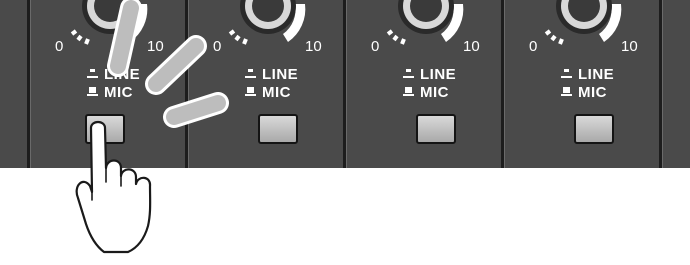 This screenshot has width=690, height=265. I want to click on press-motion-lines-icon, so click(168, 64).